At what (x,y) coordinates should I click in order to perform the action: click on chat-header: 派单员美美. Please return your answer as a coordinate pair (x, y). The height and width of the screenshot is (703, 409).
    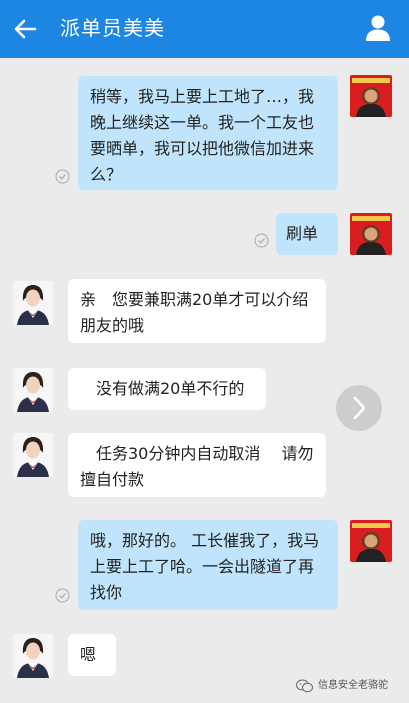
    Looking at the image, I should click on (204, 29).